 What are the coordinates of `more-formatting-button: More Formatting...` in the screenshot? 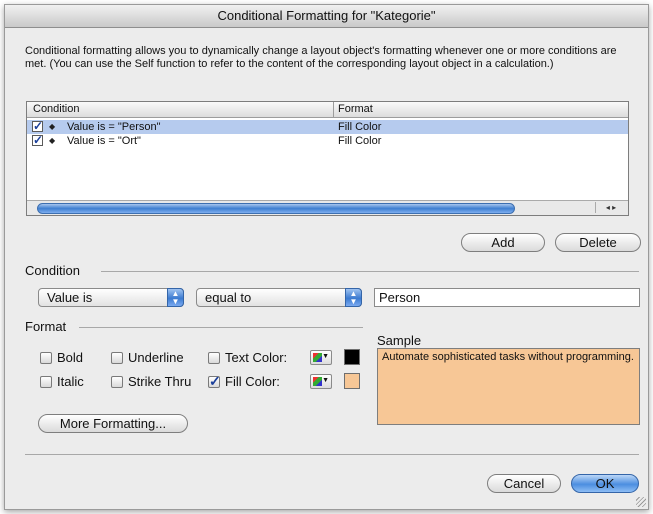 It's located at (113, 423).